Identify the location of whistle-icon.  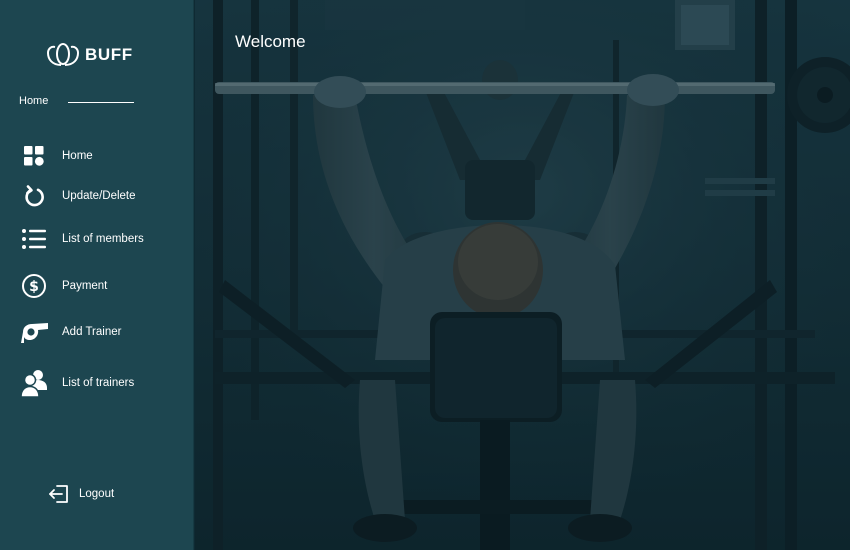
(34, 332).